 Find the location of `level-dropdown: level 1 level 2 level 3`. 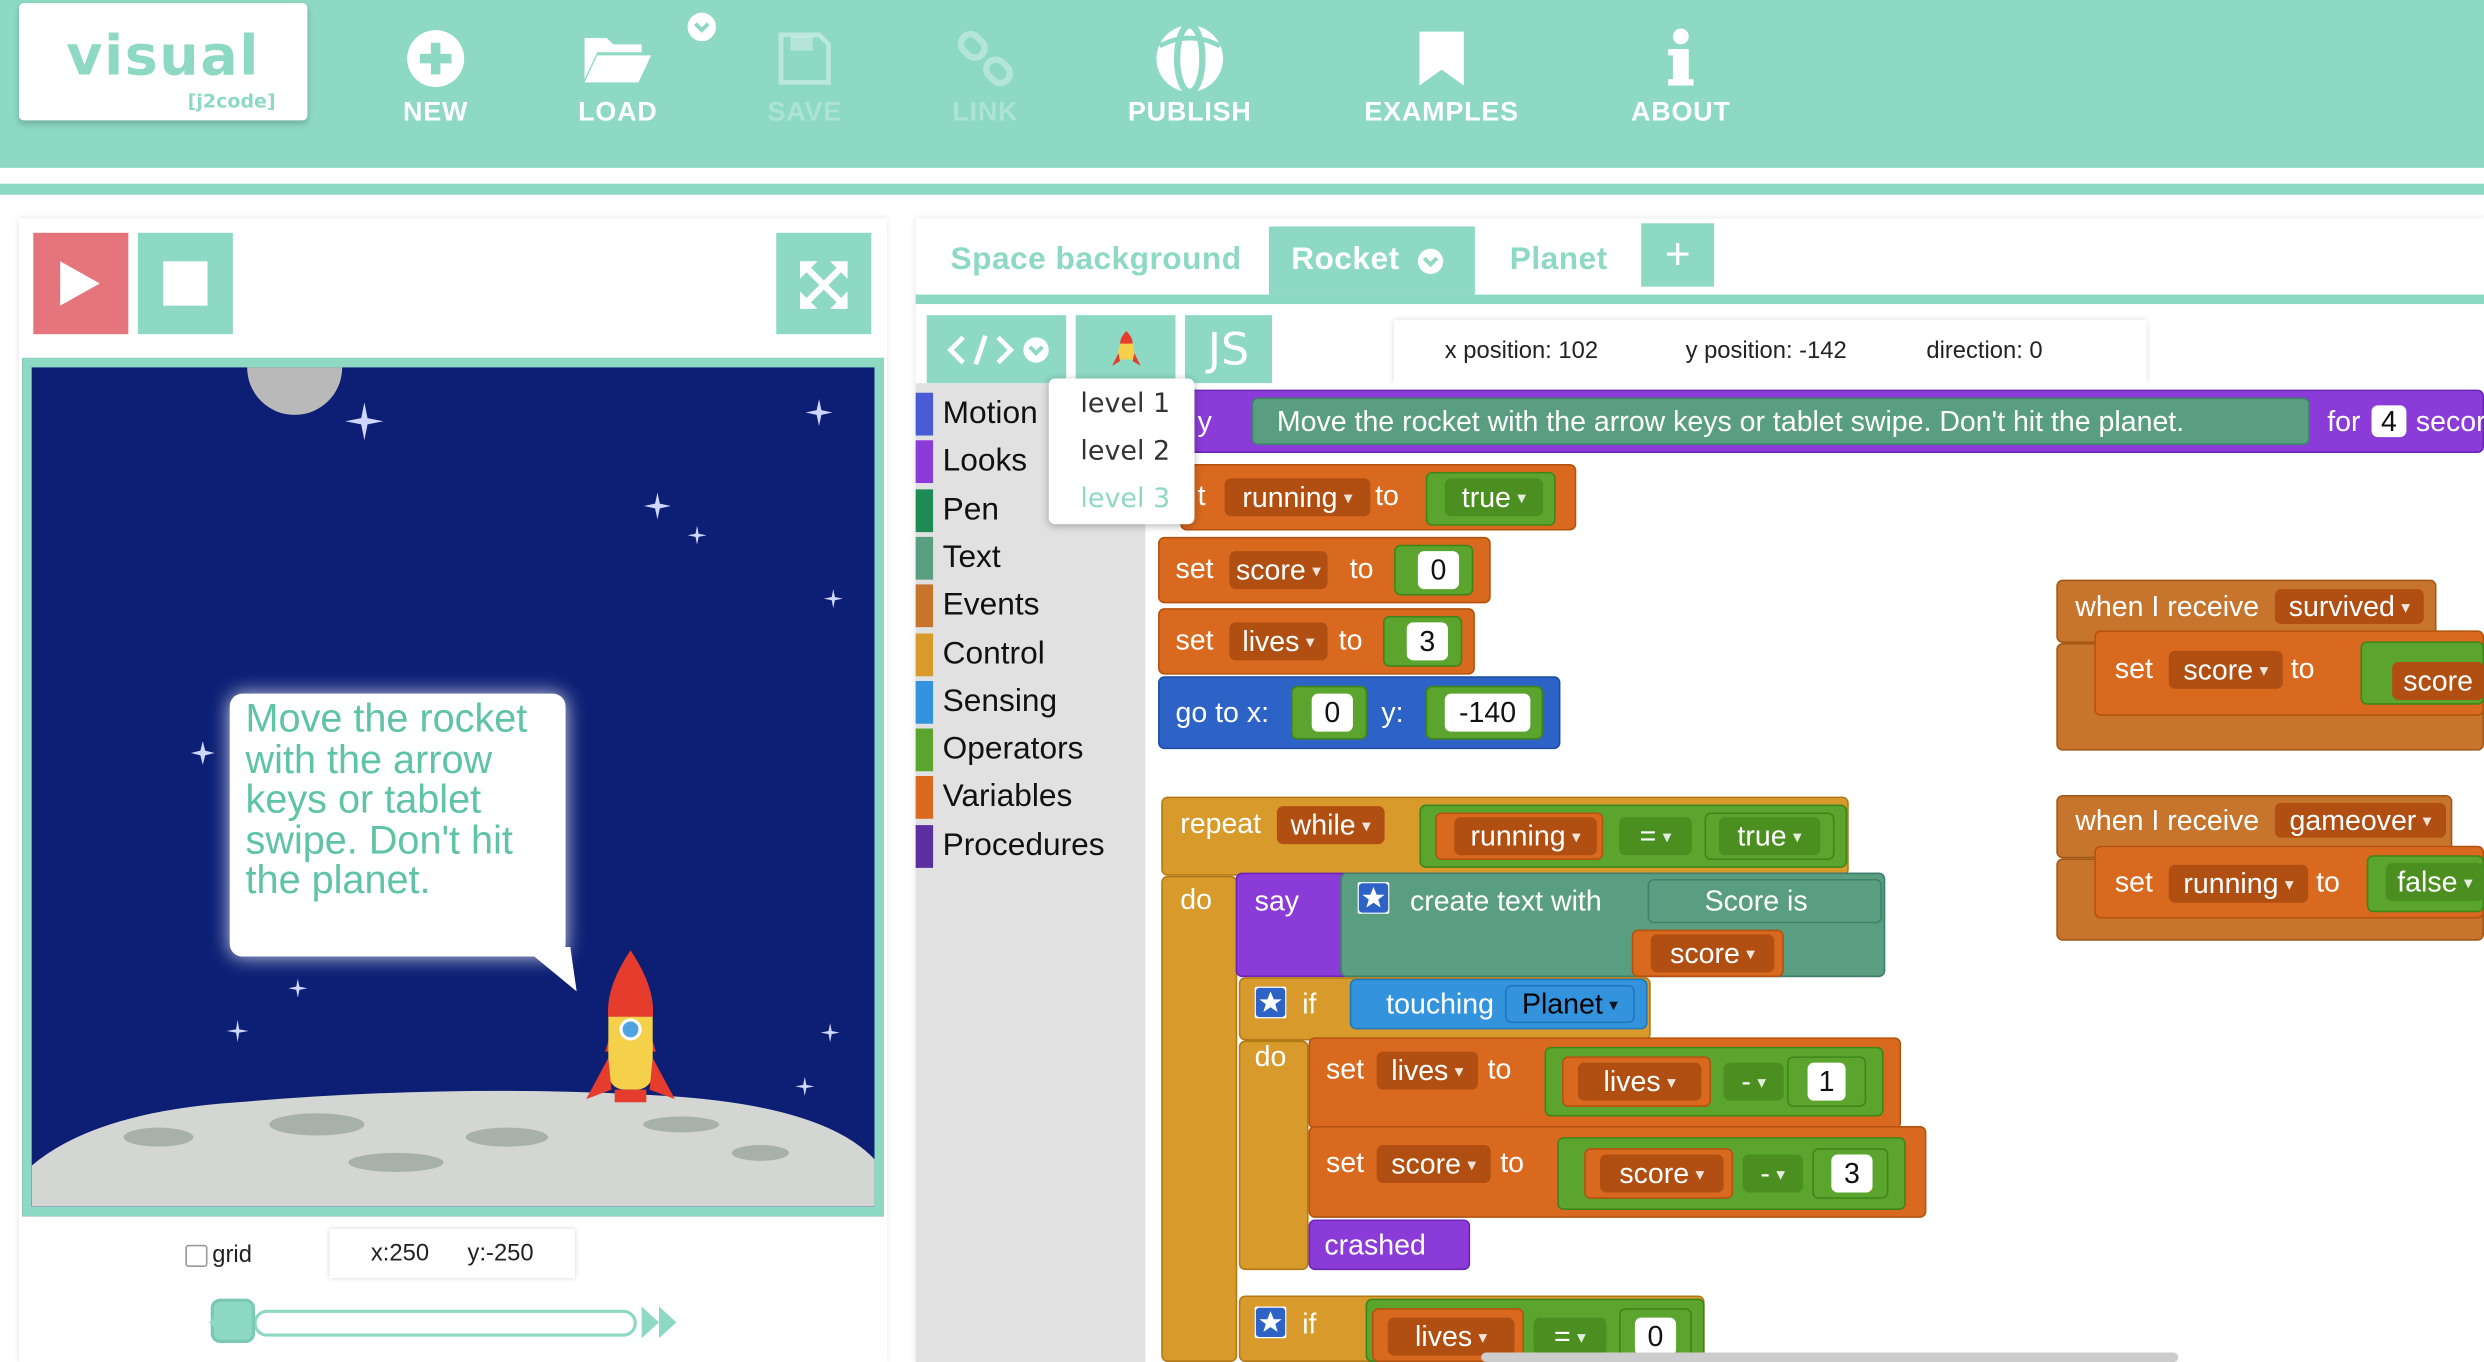

level-dropdown: level 1 level 2 level 3 is located at coordinates (1121, 451).